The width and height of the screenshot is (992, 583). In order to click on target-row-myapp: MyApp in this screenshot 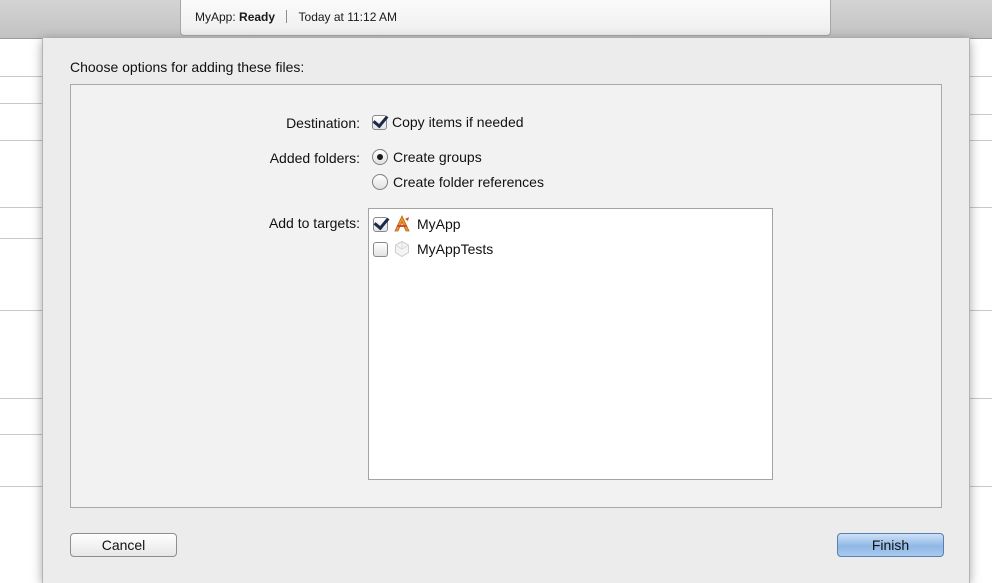, I will do `click(417, 224)`.